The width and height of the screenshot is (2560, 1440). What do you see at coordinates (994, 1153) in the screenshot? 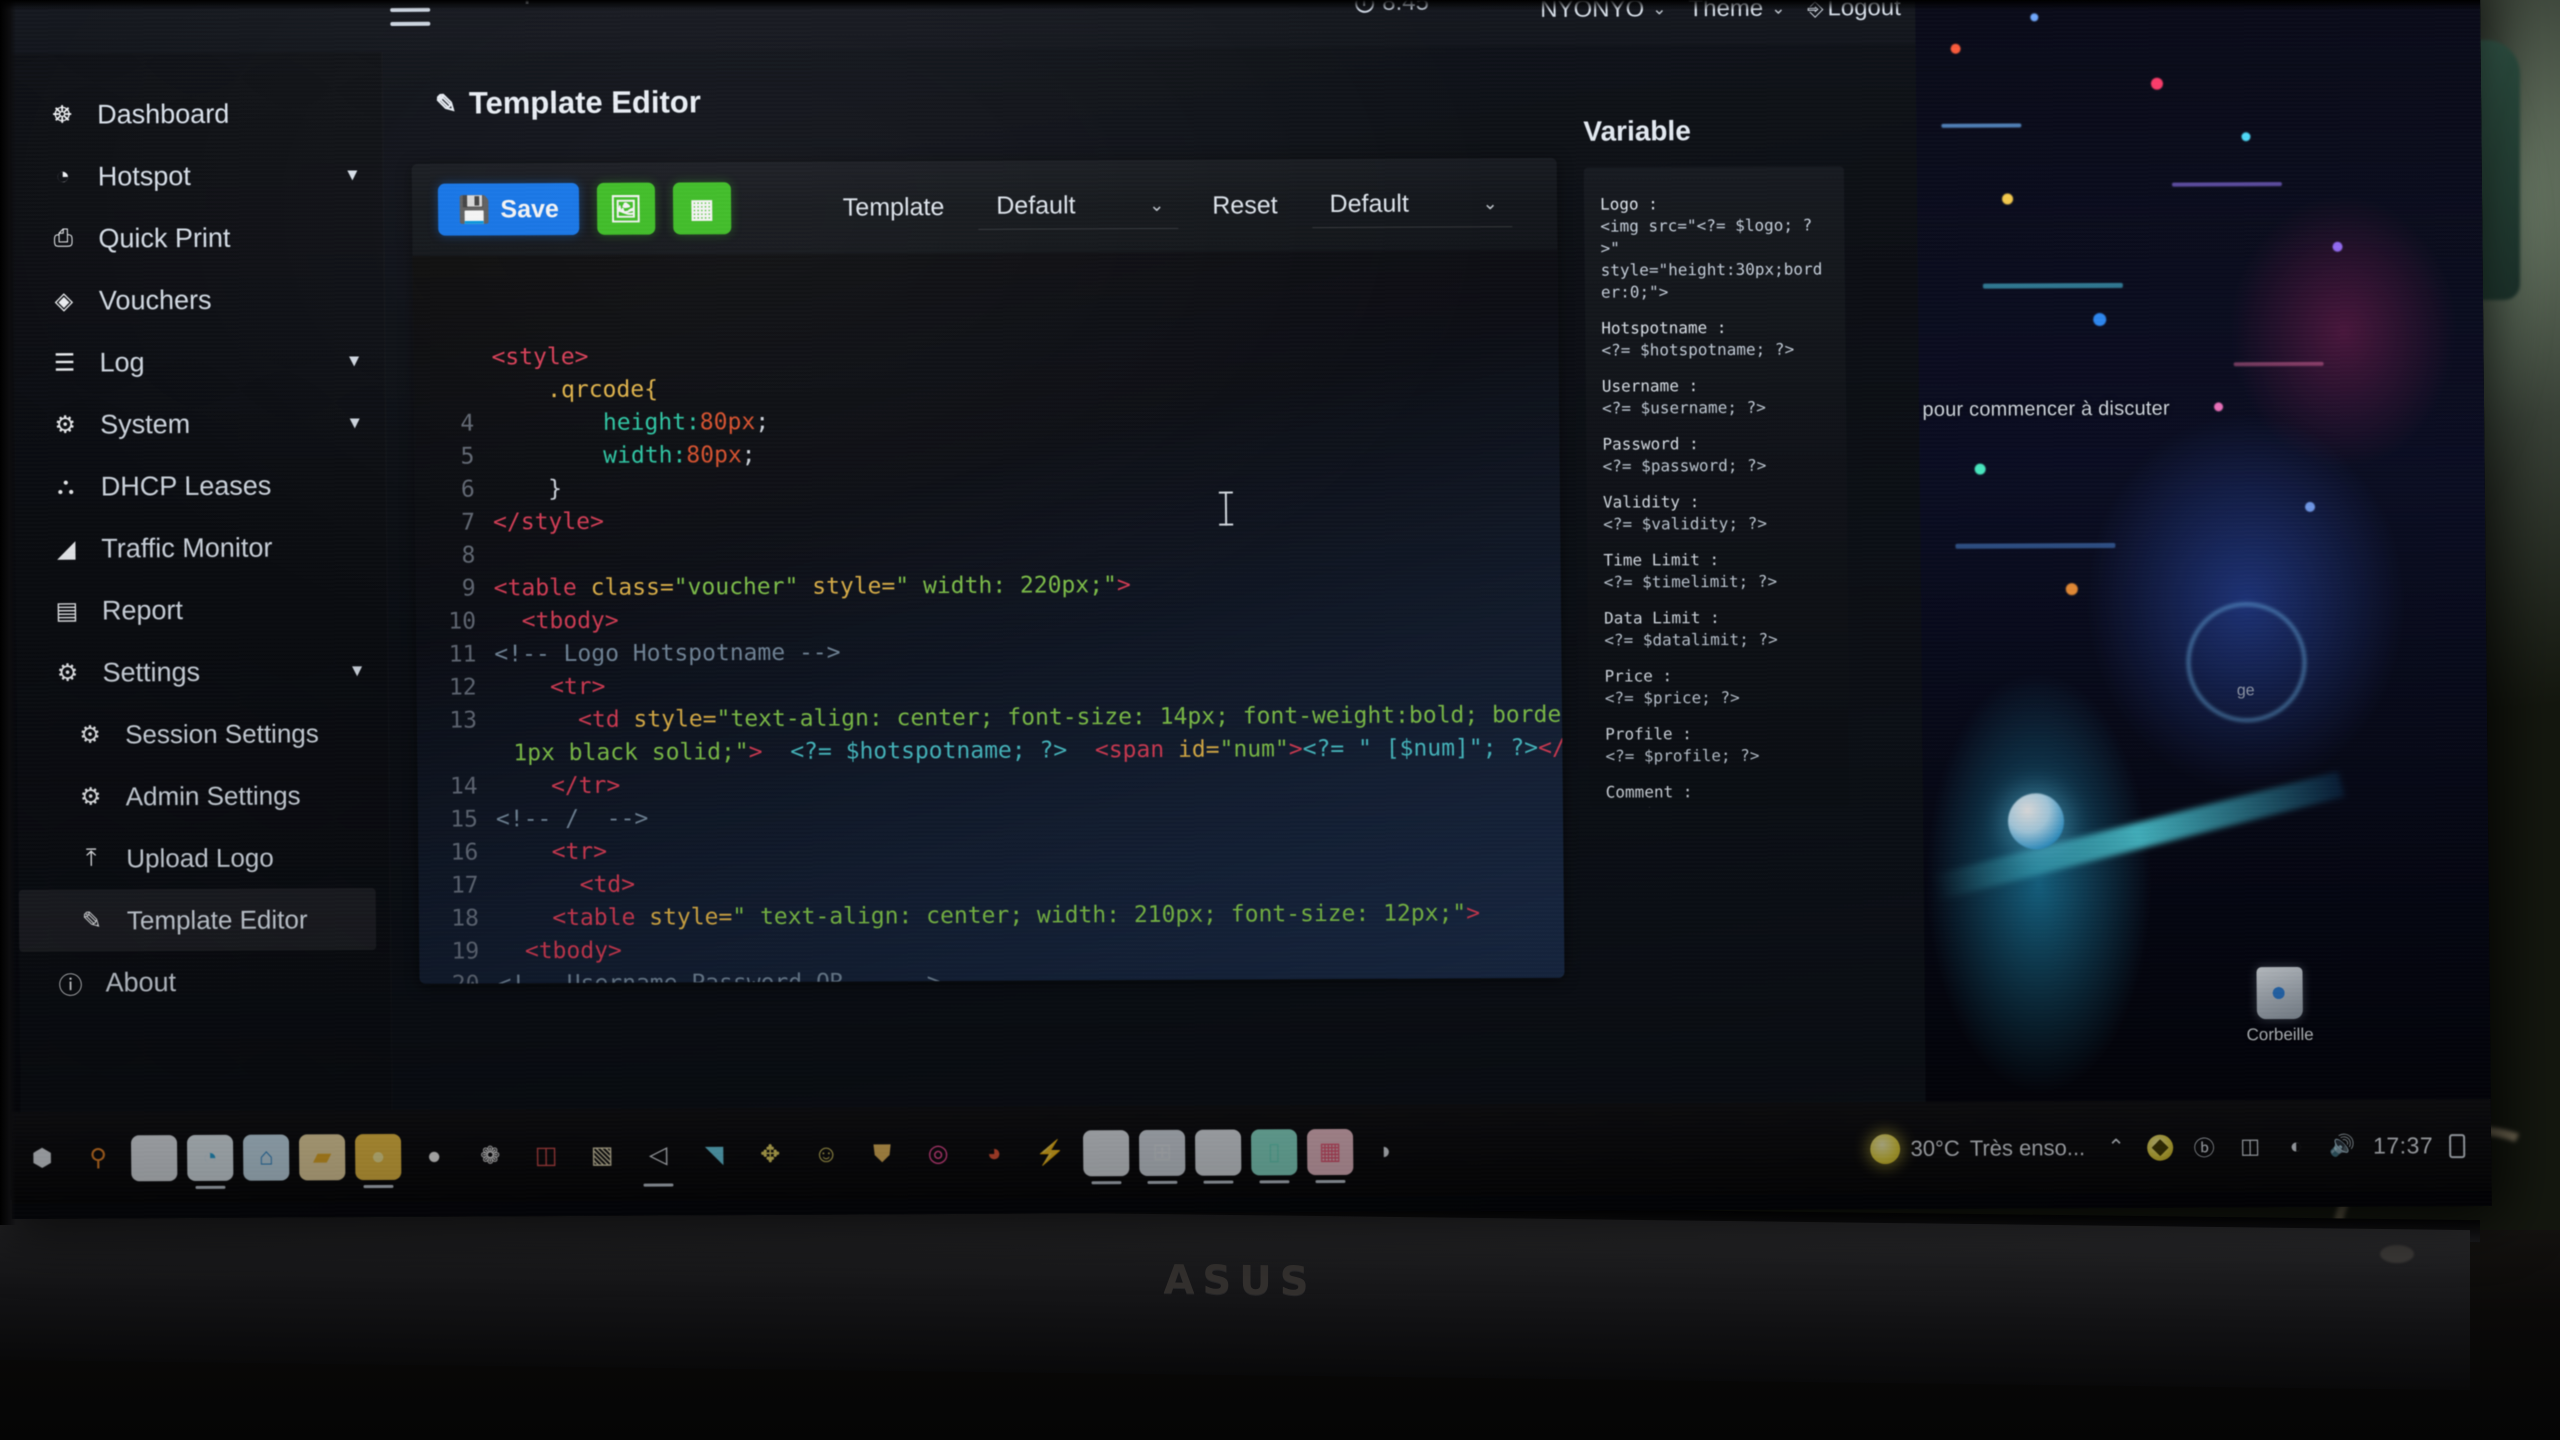
I see `brave-browser-icon: ◕` at bounding box center [994, 1153].